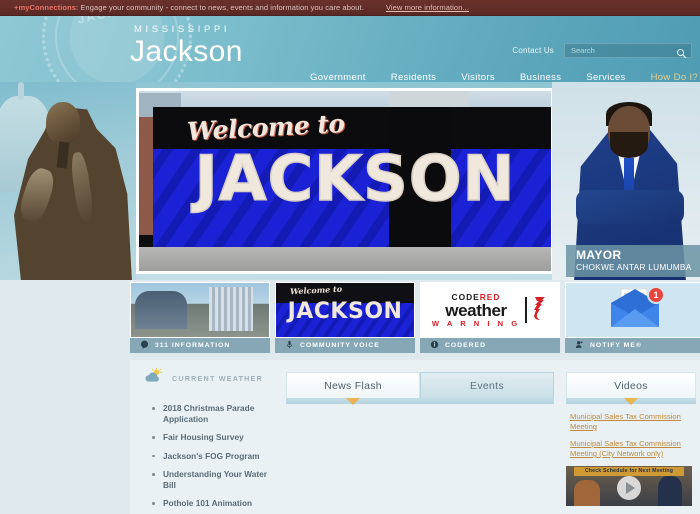  What do you see at coordinates (214, 503) in the screenshot?
I see `list-item: Pothole 101 Animation` at bounding box center [214, 503].